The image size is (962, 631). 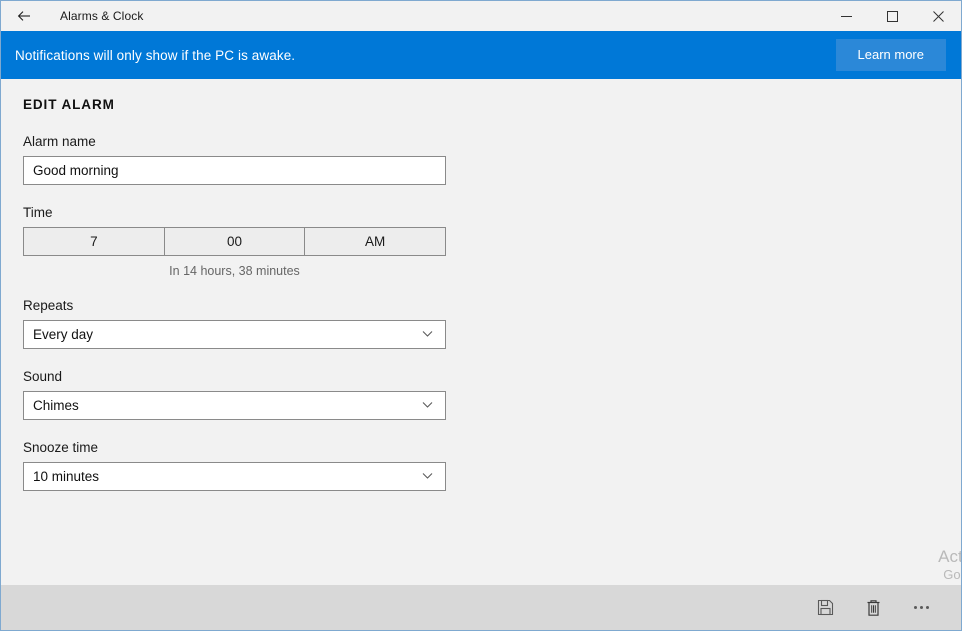 I want to click on time-minute-selector: 00, so click(x=235, y=241).